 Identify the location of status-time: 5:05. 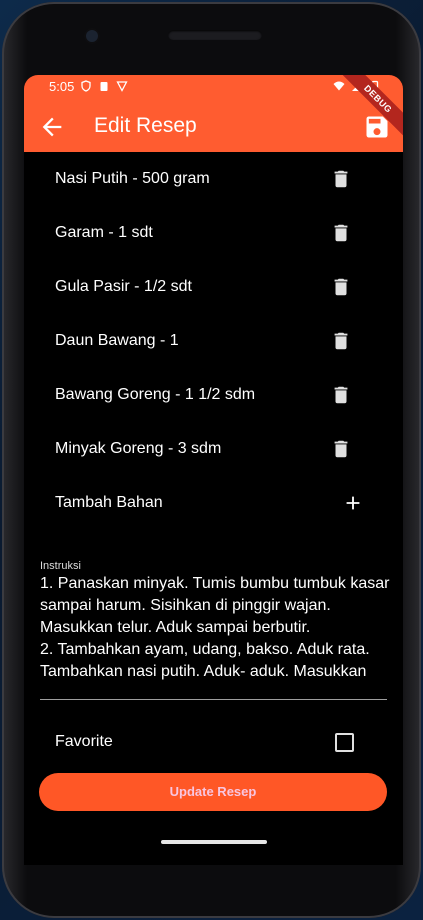
(62, 86).